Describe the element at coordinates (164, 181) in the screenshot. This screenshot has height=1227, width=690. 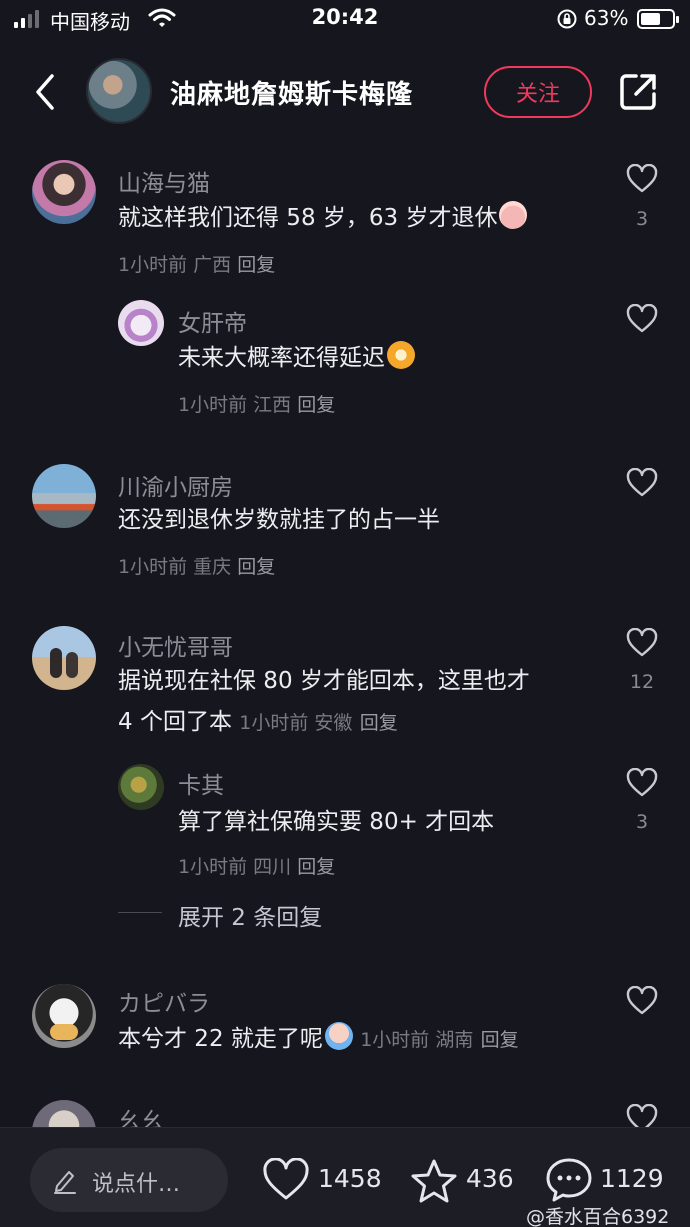
I see `comment-author: 山海与猫` at that location.